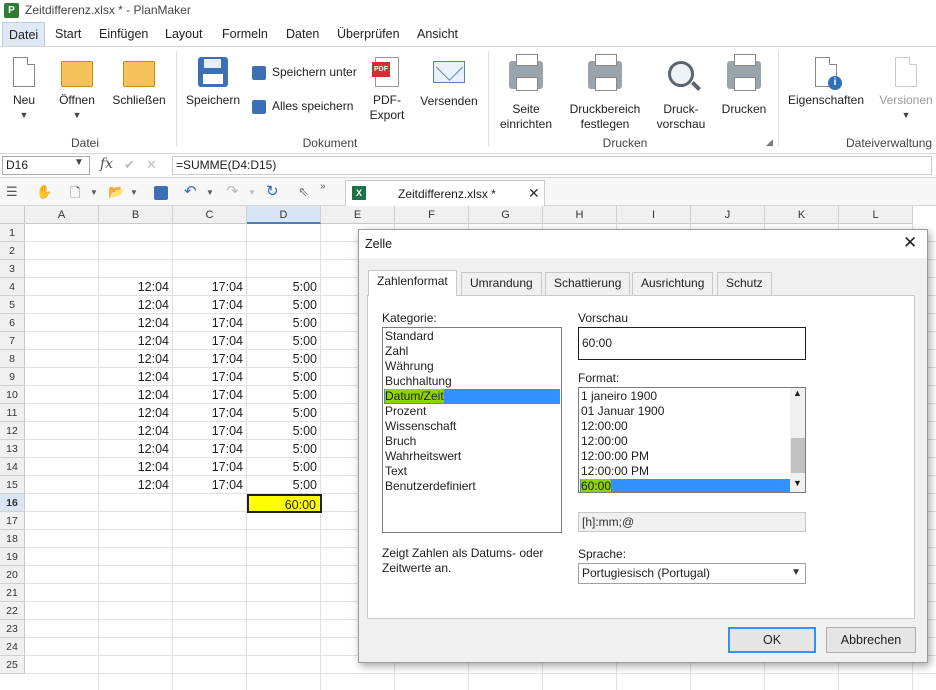 This screenshot has width=936, height=690. What do you see at coordinates (728, 215) in the screenshot?
I see `column-header: J` at bounding box center [728, 215].